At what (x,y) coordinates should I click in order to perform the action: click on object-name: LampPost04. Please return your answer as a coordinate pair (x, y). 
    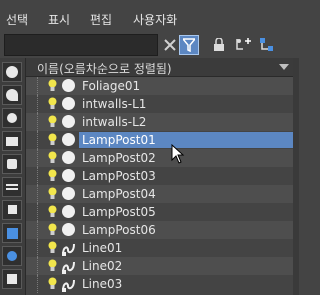
    Looking at the image, I should click on (119, 194).